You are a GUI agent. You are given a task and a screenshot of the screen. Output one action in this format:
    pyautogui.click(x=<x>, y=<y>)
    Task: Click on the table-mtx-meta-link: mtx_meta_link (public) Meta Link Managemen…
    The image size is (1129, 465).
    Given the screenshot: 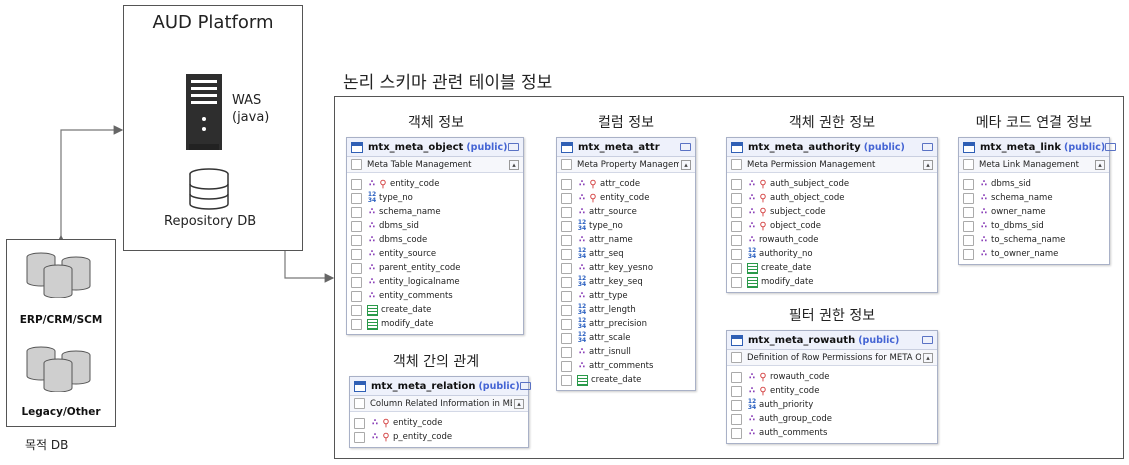 What is the action you would take?
    pyautogui.click(x=1037, y=201)
    